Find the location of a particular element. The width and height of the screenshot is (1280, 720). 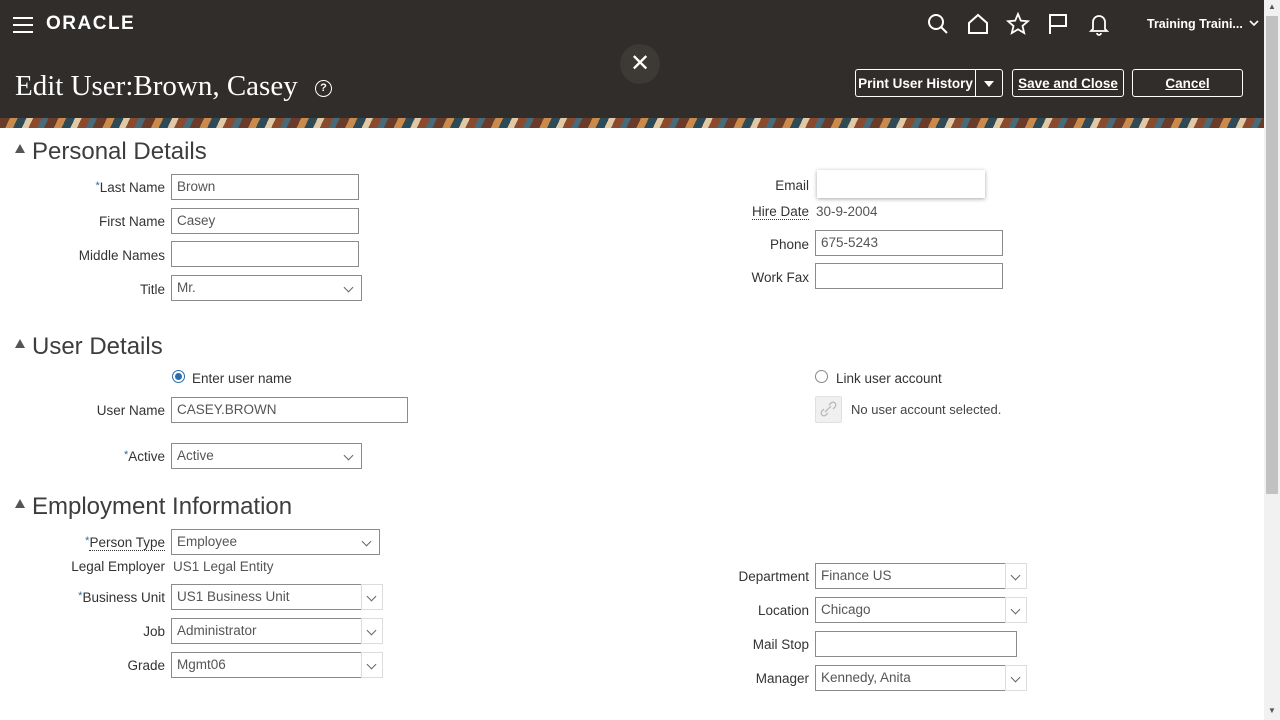

scroll-up-arrow-icon: ▲ is located at coordinates (1272, 8).